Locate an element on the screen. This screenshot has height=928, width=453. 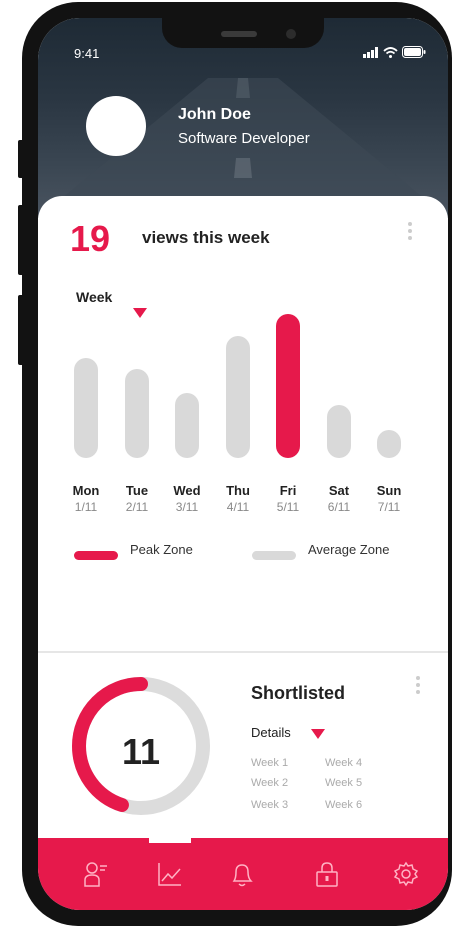
day-label: Sat is located at coordinates (339, 490).